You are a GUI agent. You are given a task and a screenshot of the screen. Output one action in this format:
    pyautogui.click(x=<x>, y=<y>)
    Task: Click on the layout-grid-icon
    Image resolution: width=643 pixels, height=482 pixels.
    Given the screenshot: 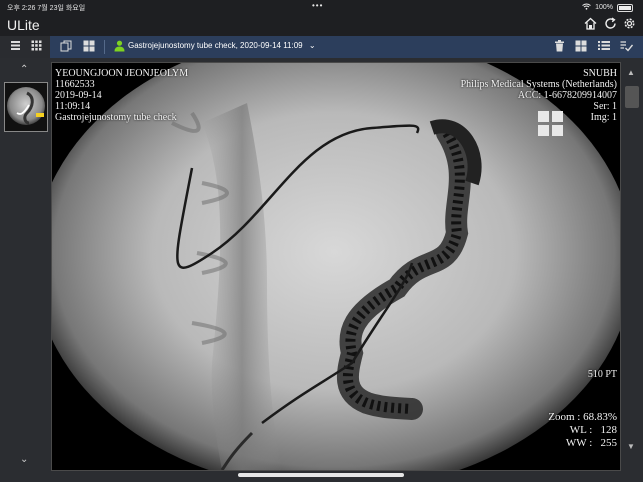 What is the action you would take?
    pyautogui.click(x=89, y=47)
    